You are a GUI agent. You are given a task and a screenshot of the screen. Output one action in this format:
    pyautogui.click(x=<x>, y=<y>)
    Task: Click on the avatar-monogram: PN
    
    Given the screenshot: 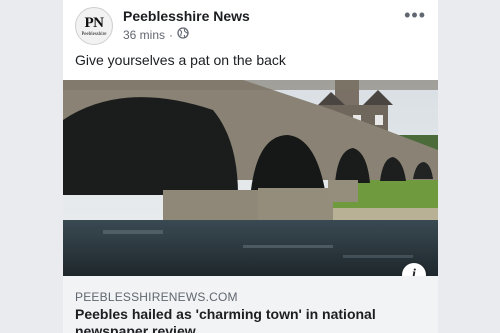 What is the action you would take?
    pyautogui.click(x=94, y=23)
    